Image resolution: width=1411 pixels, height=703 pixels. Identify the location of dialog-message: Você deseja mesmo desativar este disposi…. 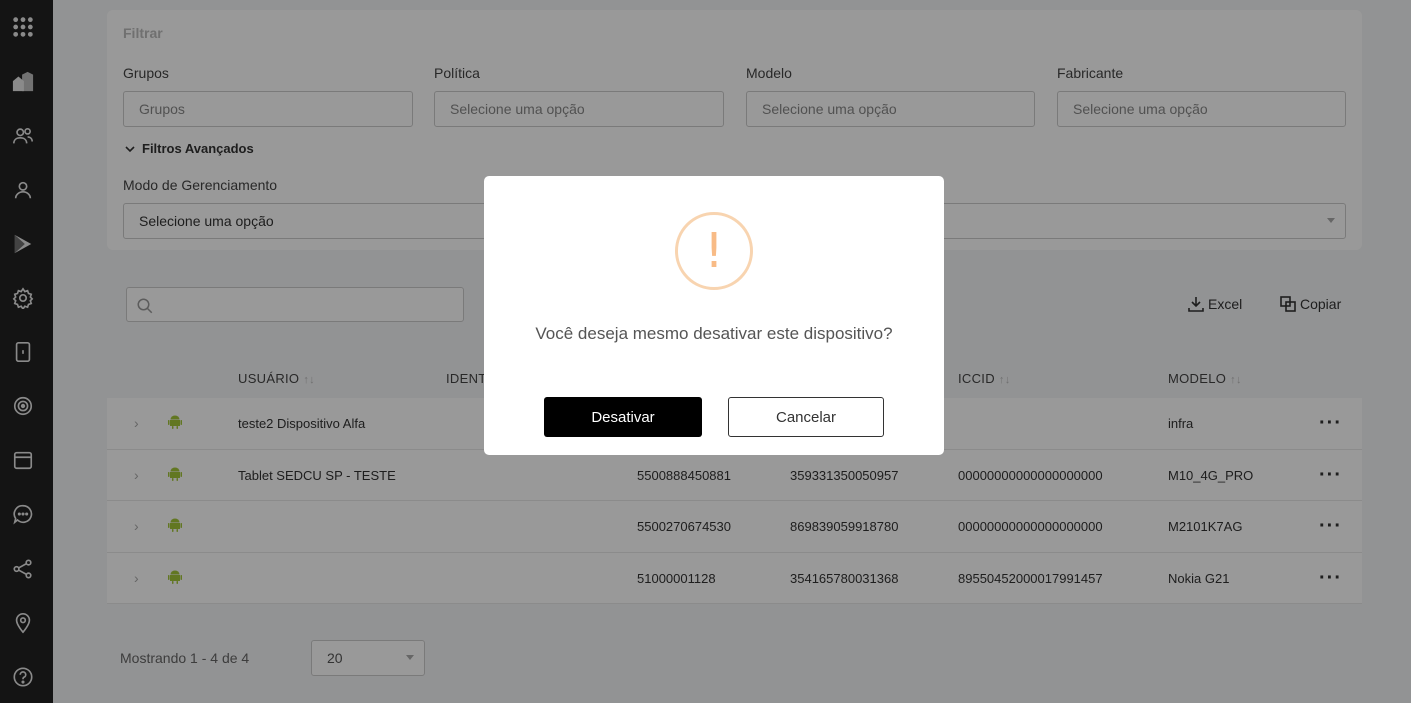
(714, 333).